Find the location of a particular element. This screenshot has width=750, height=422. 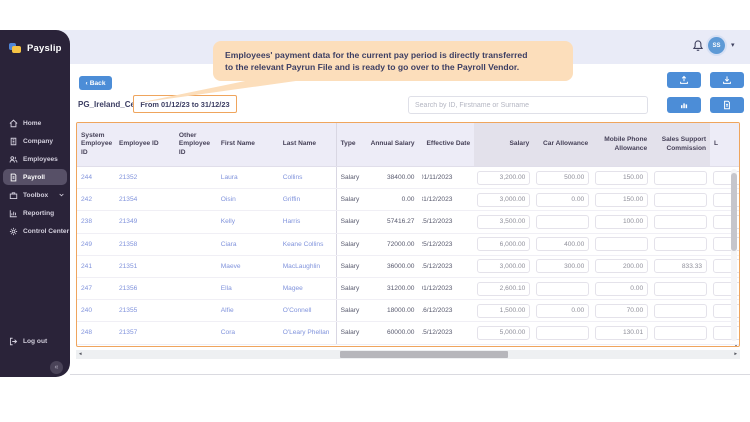

chevron-down-icon is located at coordinates (61, 195).